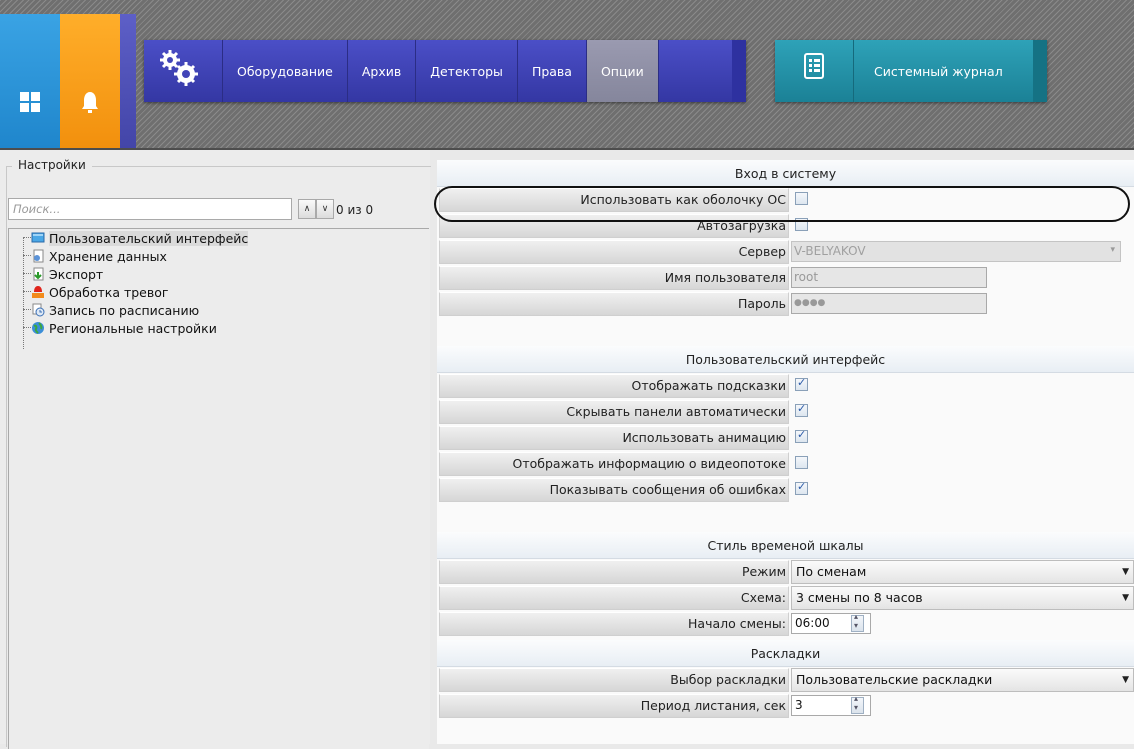 The height and width of the screenshot is (749, 1134). What do you see at coordinates (133, 328) in the screenshot?
I see `tree-item-label: Региональные настройки` at bounding box center [133, 328].